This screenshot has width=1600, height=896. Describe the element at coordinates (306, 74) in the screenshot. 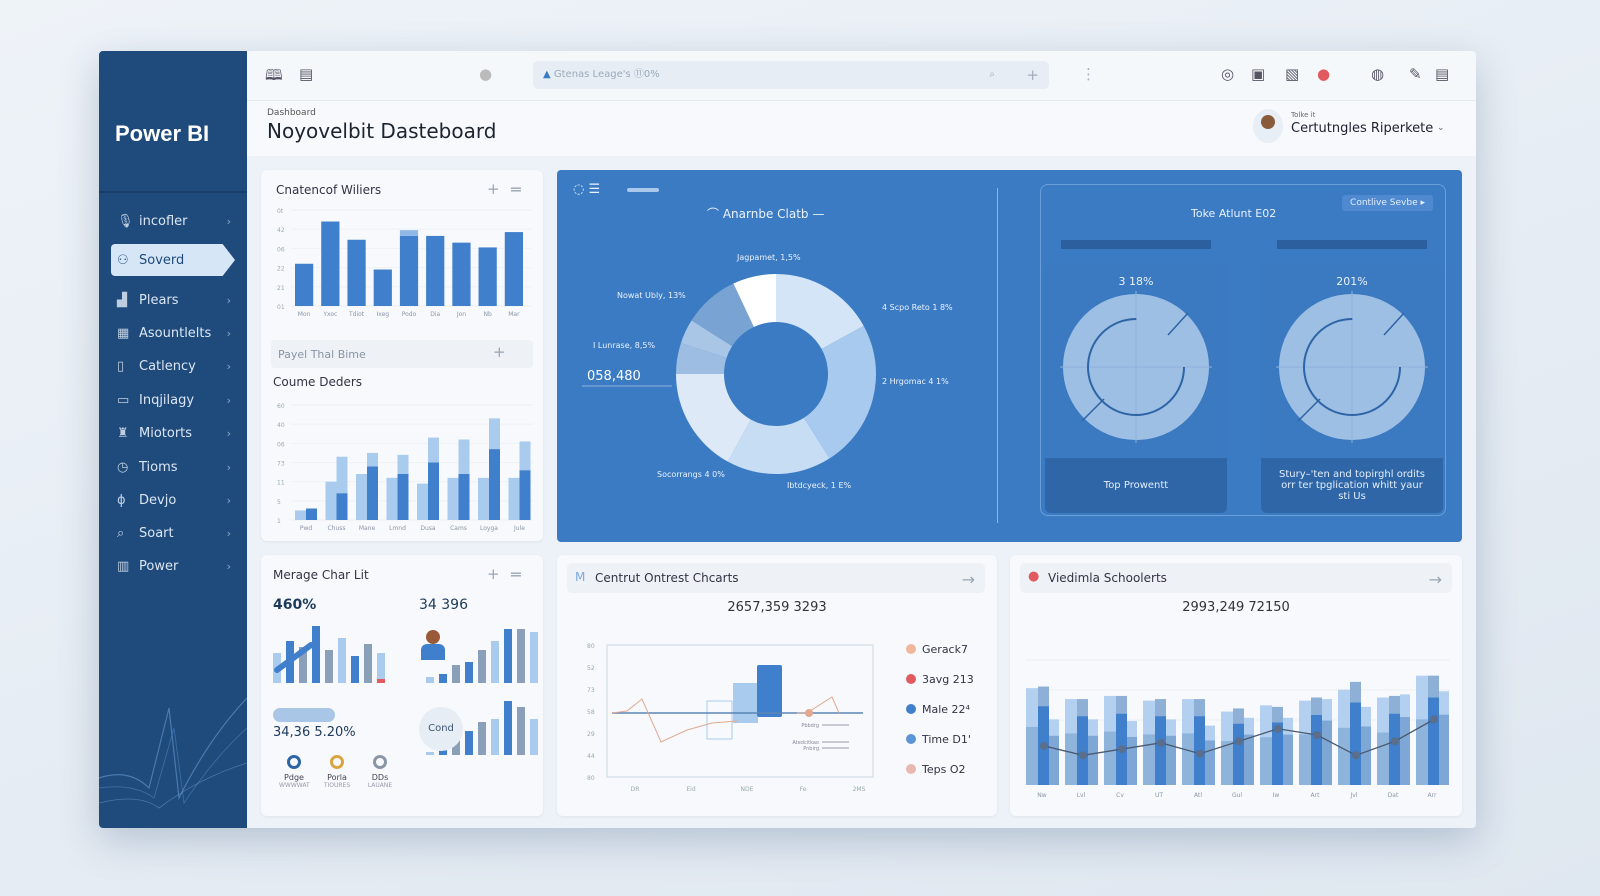

I see `clipboard-icon: ▤` at that location.